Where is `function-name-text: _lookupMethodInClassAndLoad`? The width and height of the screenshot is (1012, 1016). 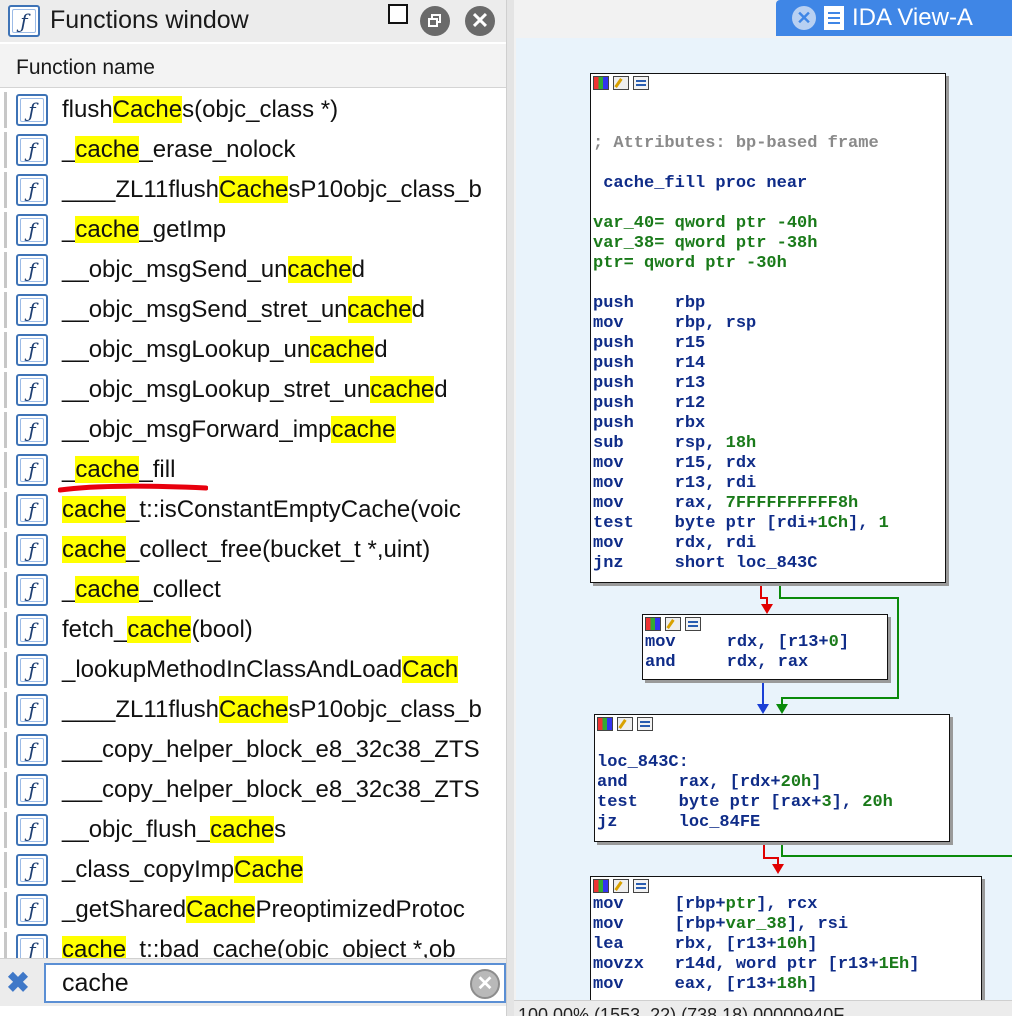 function-name-text: _lookupMethodInClassAndLoad is located at coordinates (232, 669).